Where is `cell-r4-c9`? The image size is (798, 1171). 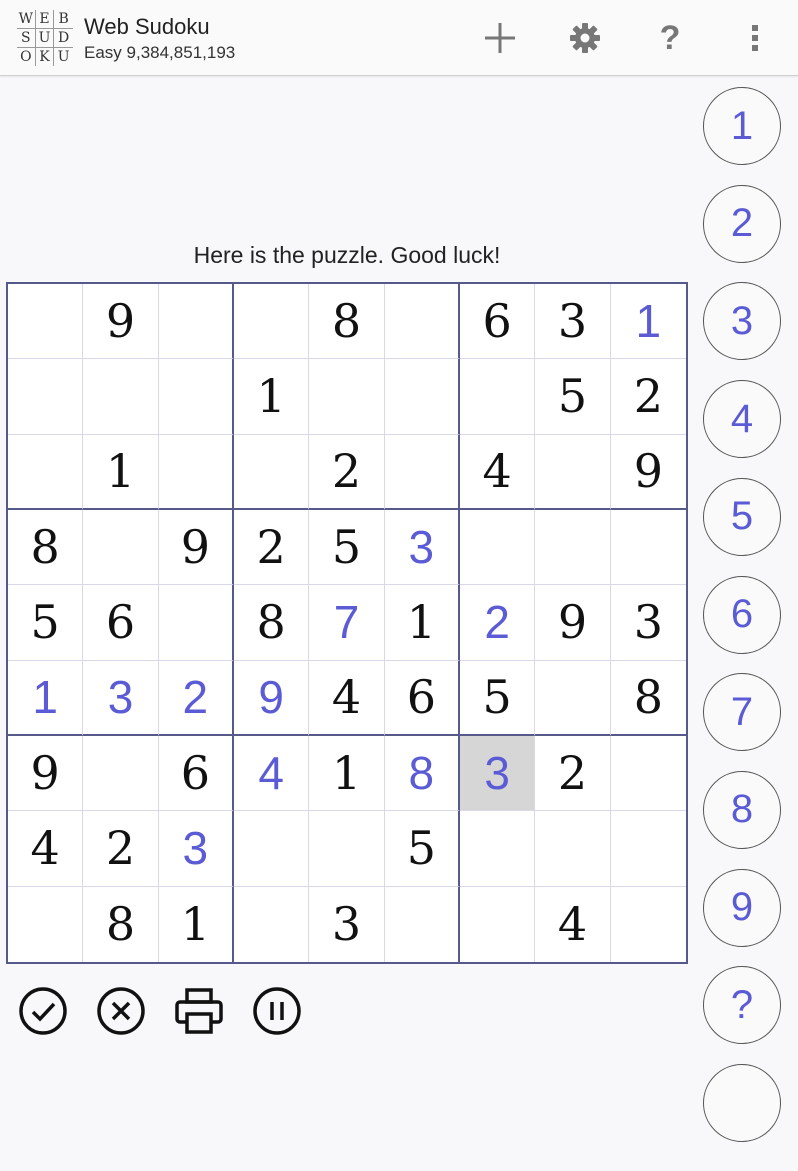
cell-r4-c9 is located at coordinates (648, 548).